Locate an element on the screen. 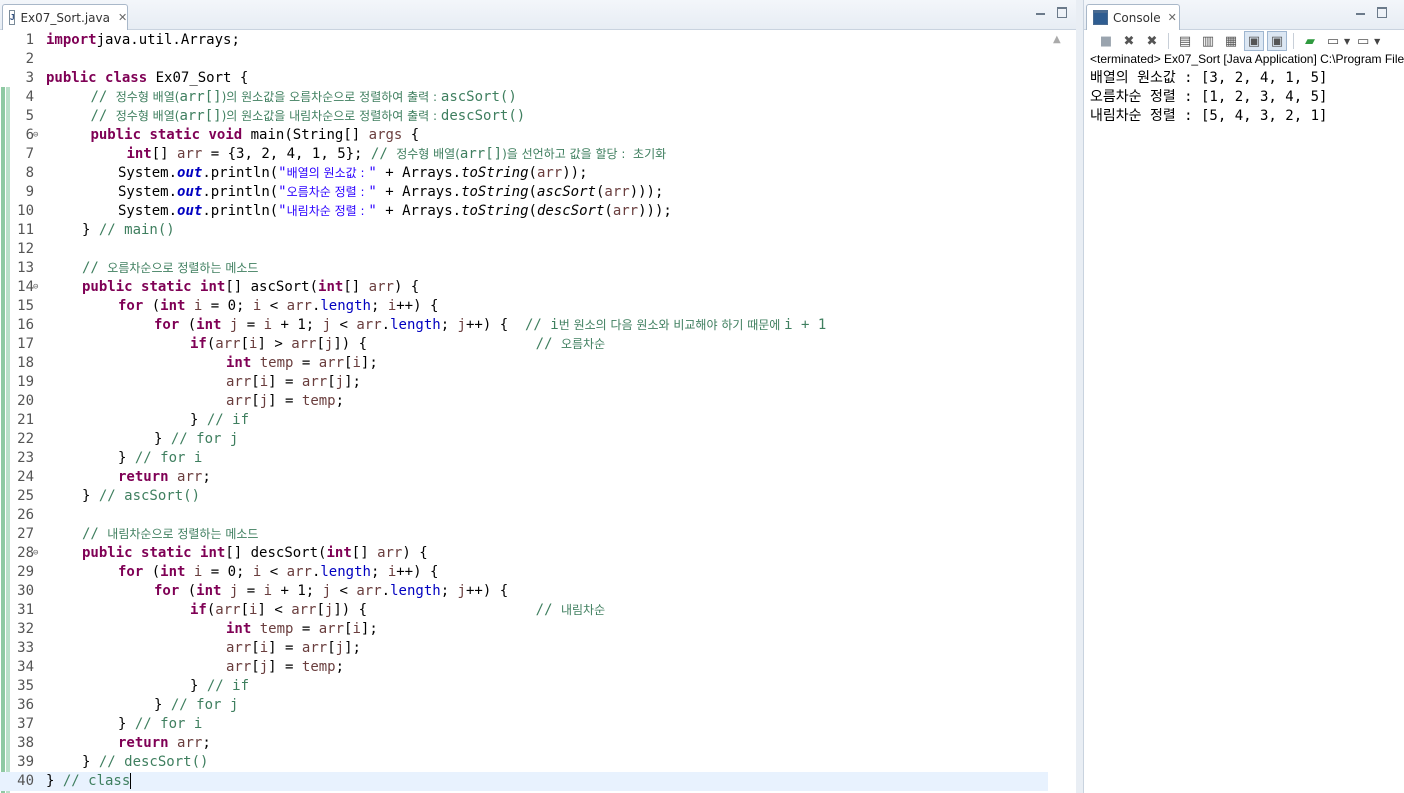  scroll-up-icon: ▲ is located at coordinates (1057, 39).